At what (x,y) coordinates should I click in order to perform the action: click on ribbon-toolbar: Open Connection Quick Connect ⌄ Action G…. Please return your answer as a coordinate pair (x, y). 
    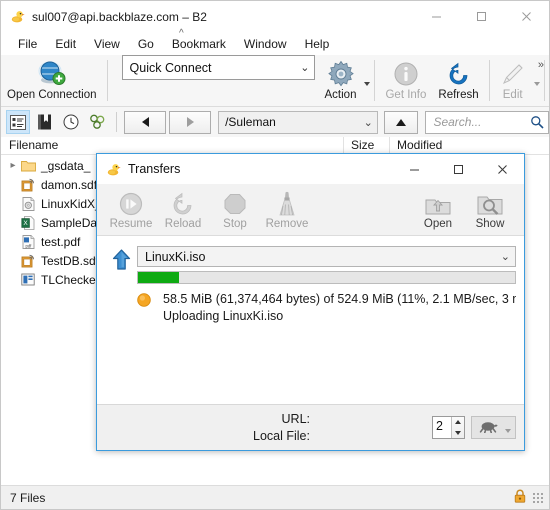
    Looking at the image, I should click on (275, 81).